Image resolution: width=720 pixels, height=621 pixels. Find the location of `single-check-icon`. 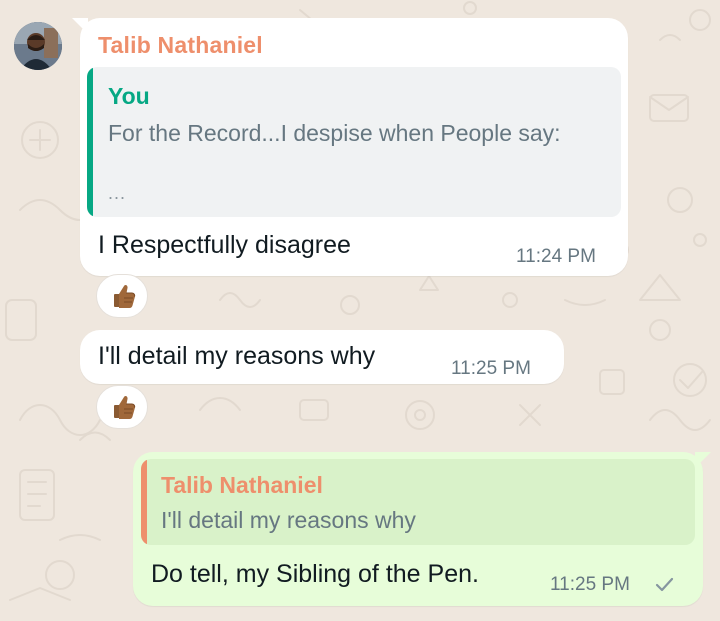

single-check-icon is located at coordinates (664, 584).